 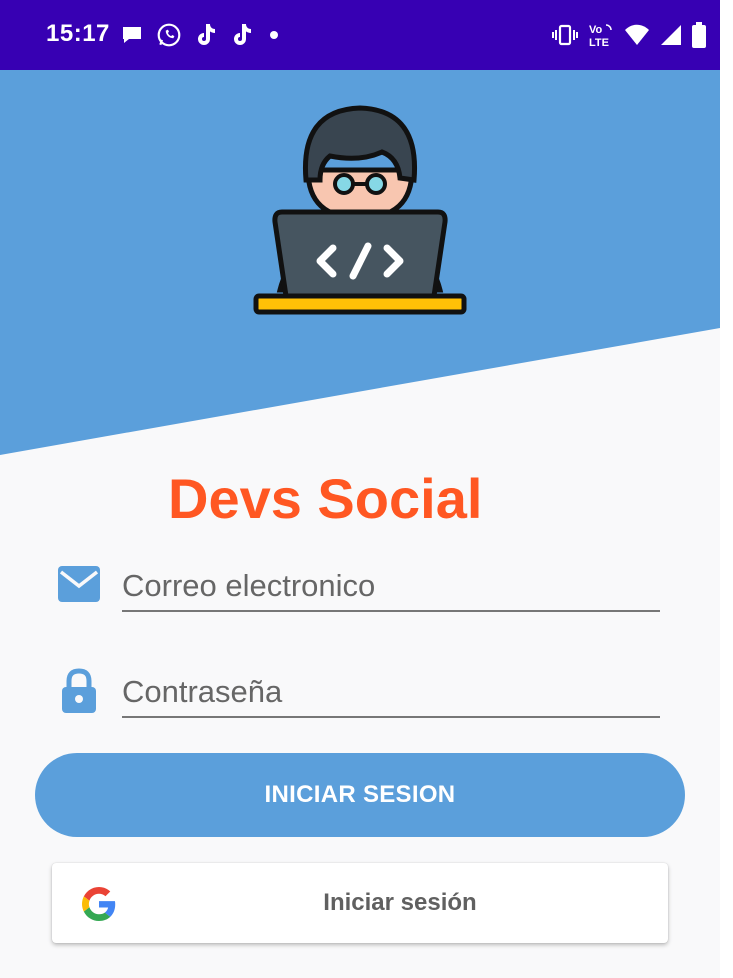 What do you see at coordinates (79, 584) in the screenshot?
I see `email-icon` at bounding box center [79, 584].